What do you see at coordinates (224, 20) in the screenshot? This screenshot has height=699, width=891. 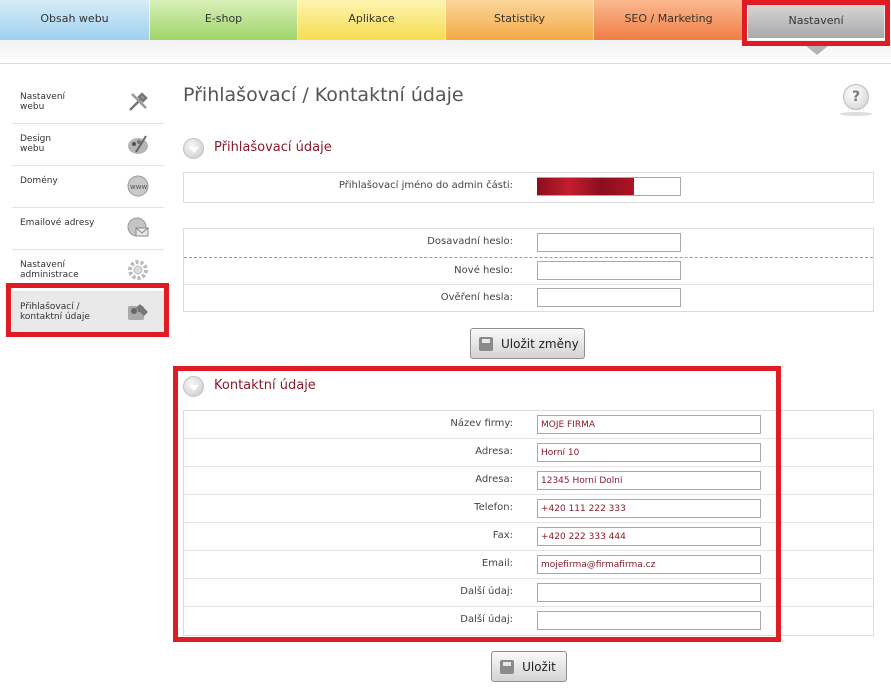 I see `tab-e-shop: E-shop` at bounding box center [224, 20].